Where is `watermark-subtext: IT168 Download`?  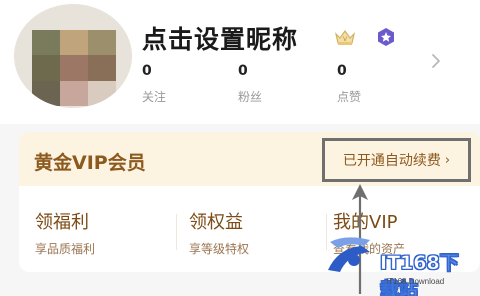
watermark-subtext: IT168 Download is located at coordinates (415, 281).